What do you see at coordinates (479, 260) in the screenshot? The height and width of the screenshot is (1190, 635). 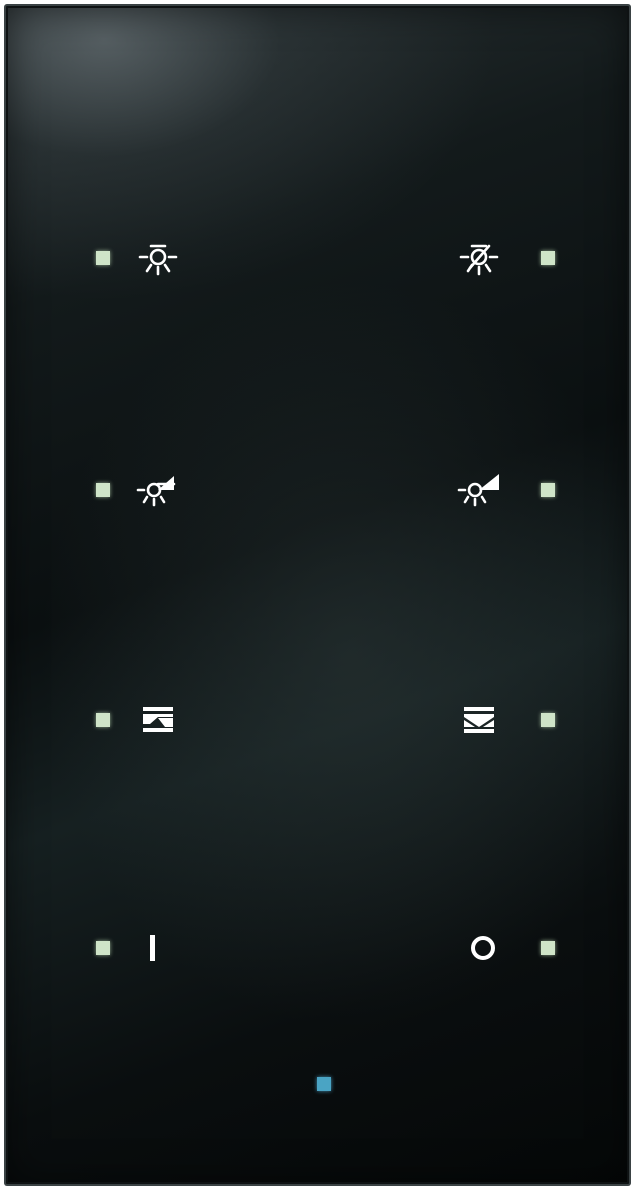 I see `light-off-icon` at bounding box center [479, 260].